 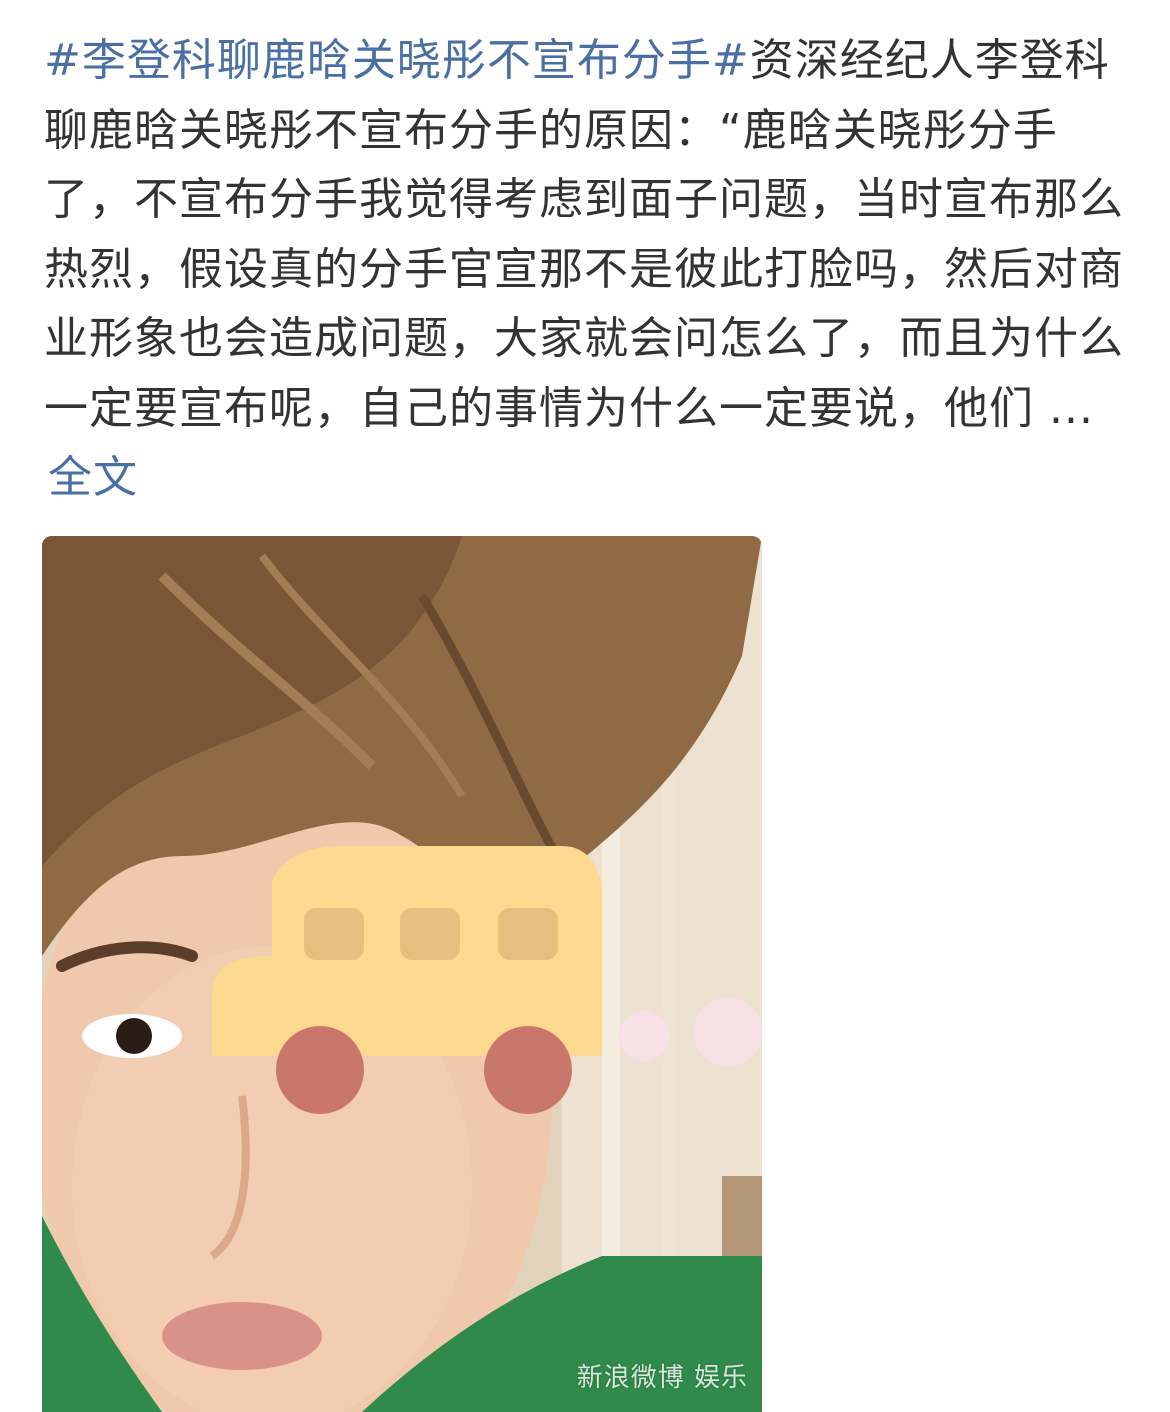 I want to click on full-text-link: 全文, so click(x=93, y=477).